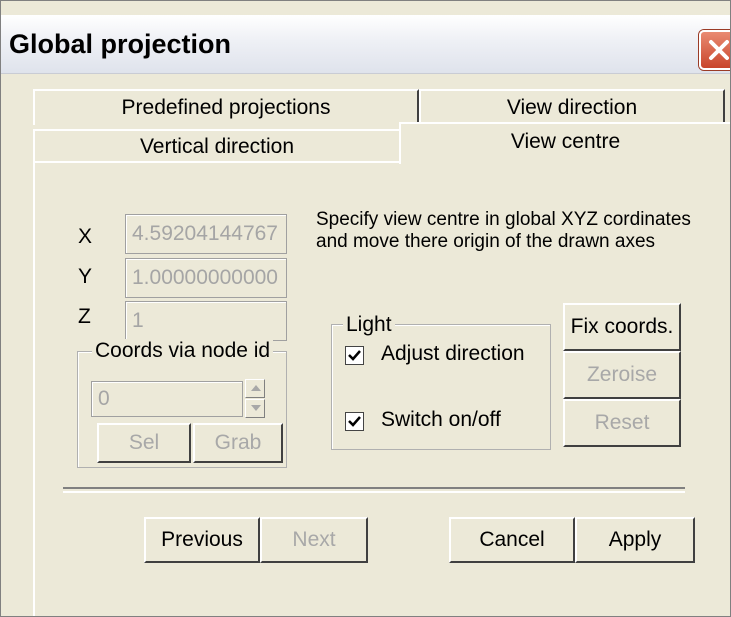  I want to click on adjust-direction-checkbox, so click(354, 355).